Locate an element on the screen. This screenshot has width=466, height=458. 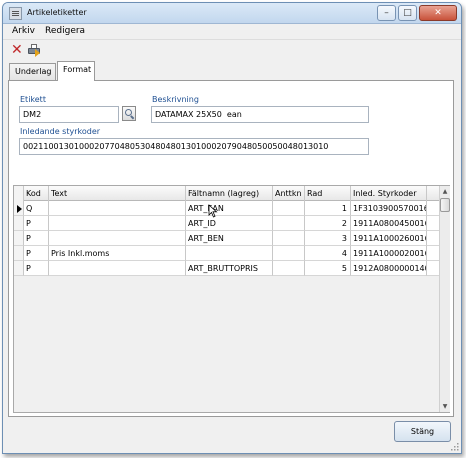
print-icon is located at coordinates (34, 50).